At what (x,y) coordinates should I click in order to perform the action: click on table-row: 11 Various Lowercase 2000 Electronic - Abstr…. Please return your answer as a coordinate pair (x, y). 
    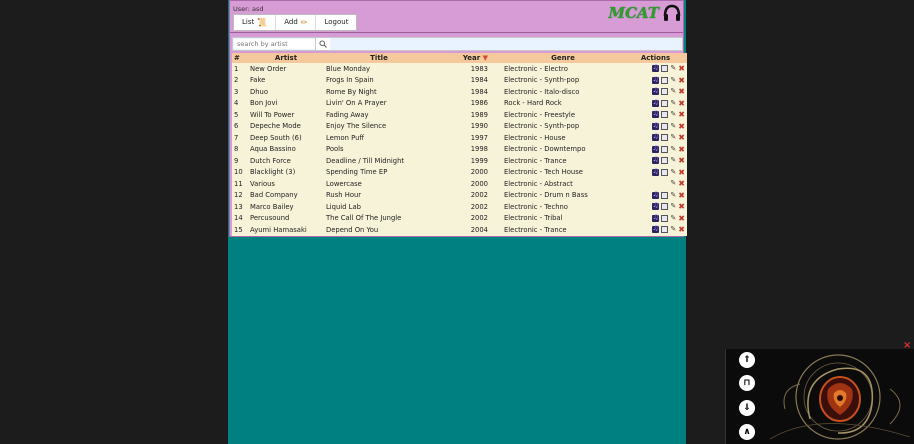
    Looking at the image, I should click on (459, 184).